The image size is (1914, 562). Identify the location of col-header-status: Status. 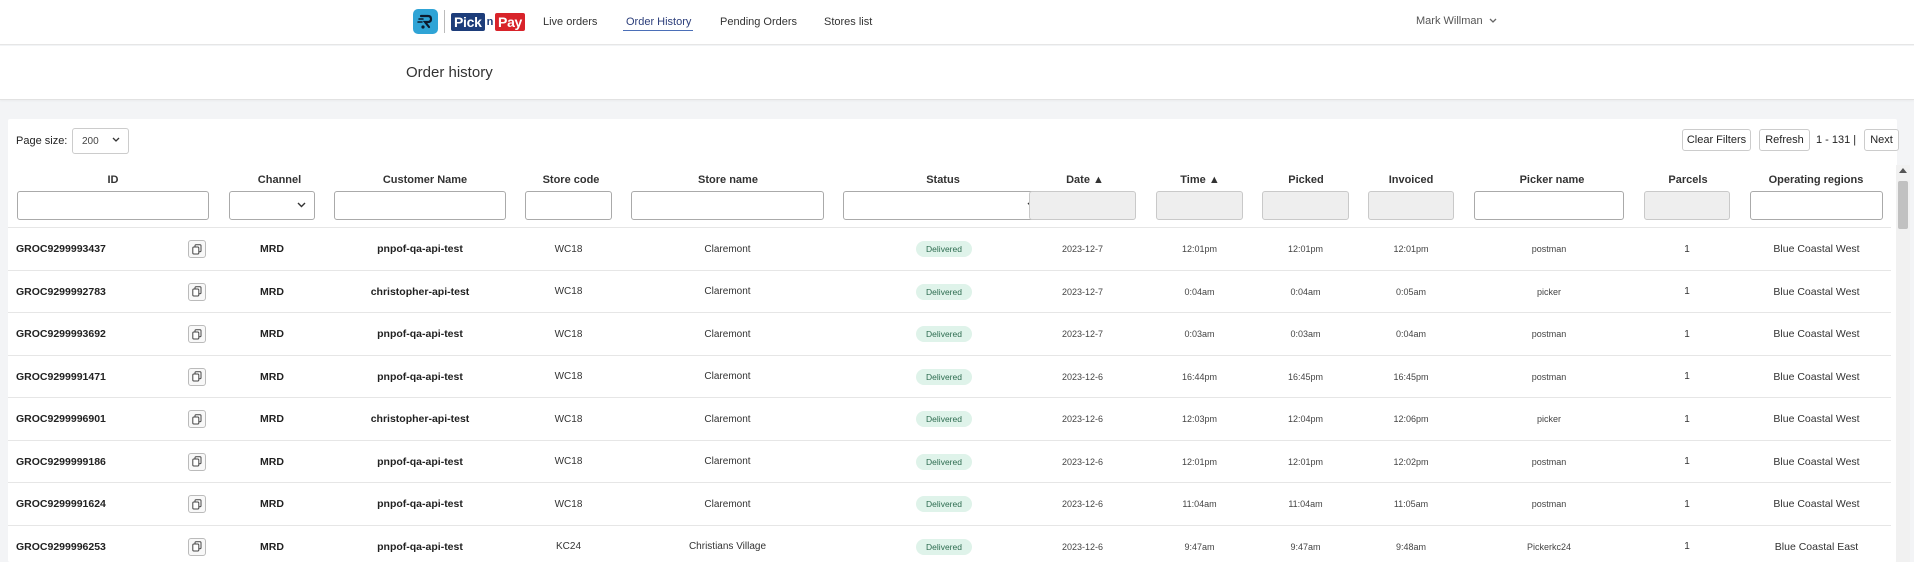
(943, 180).